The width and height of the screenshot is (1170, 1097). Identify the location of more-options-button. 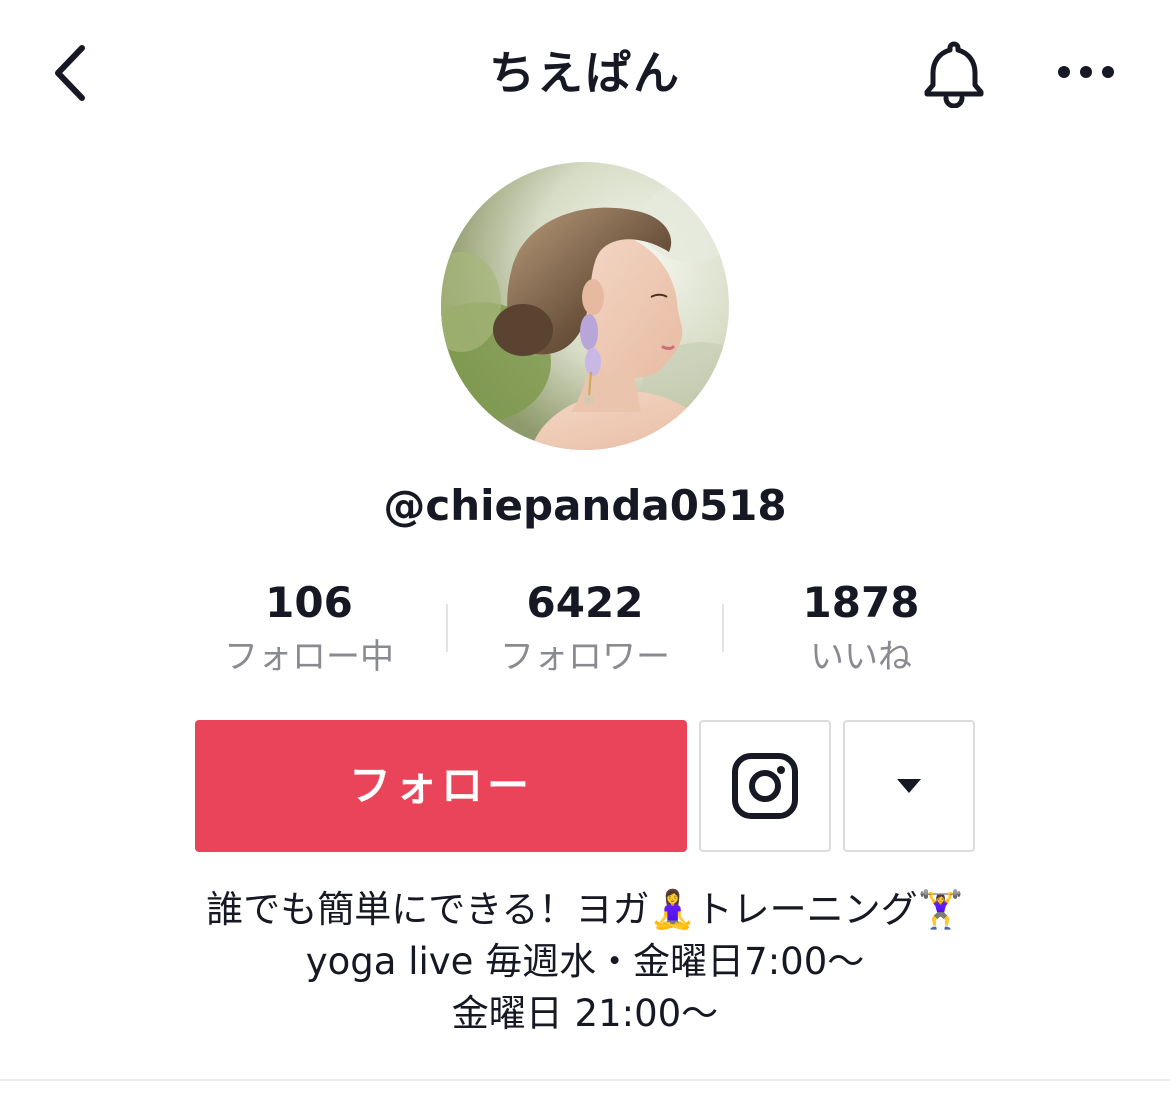
(1086, 72).